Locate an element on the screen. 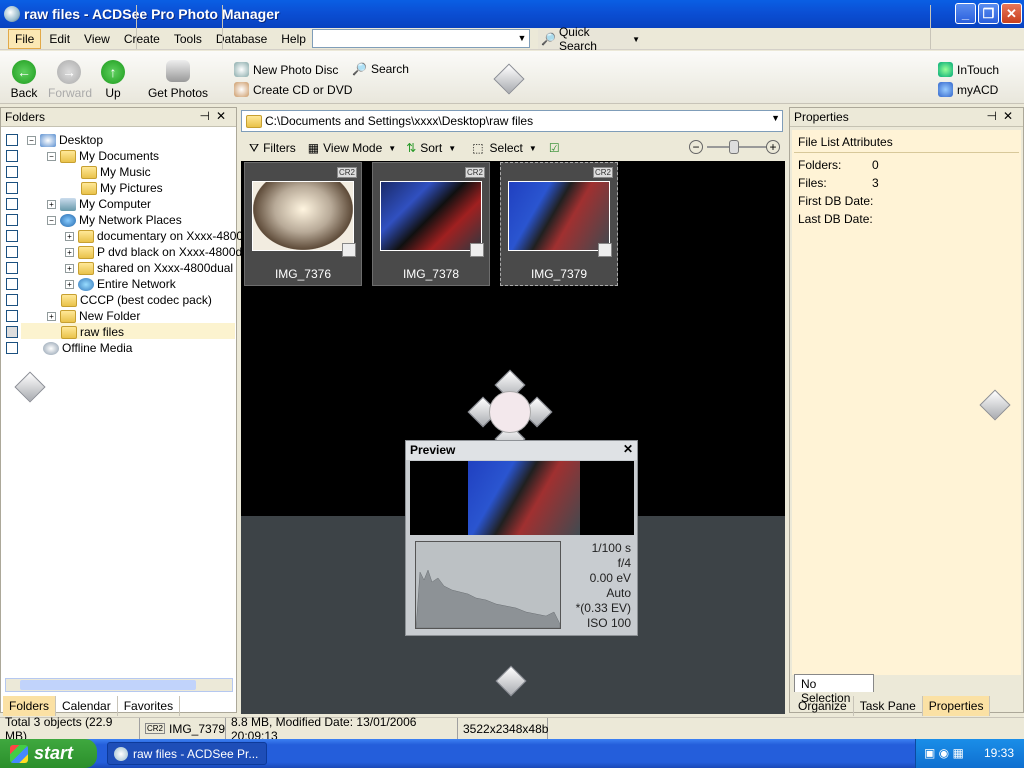 Image resolution: width=1024 pixels, height=768 pixels. zoom-out-icon: − is located at coordinates (696, 147).